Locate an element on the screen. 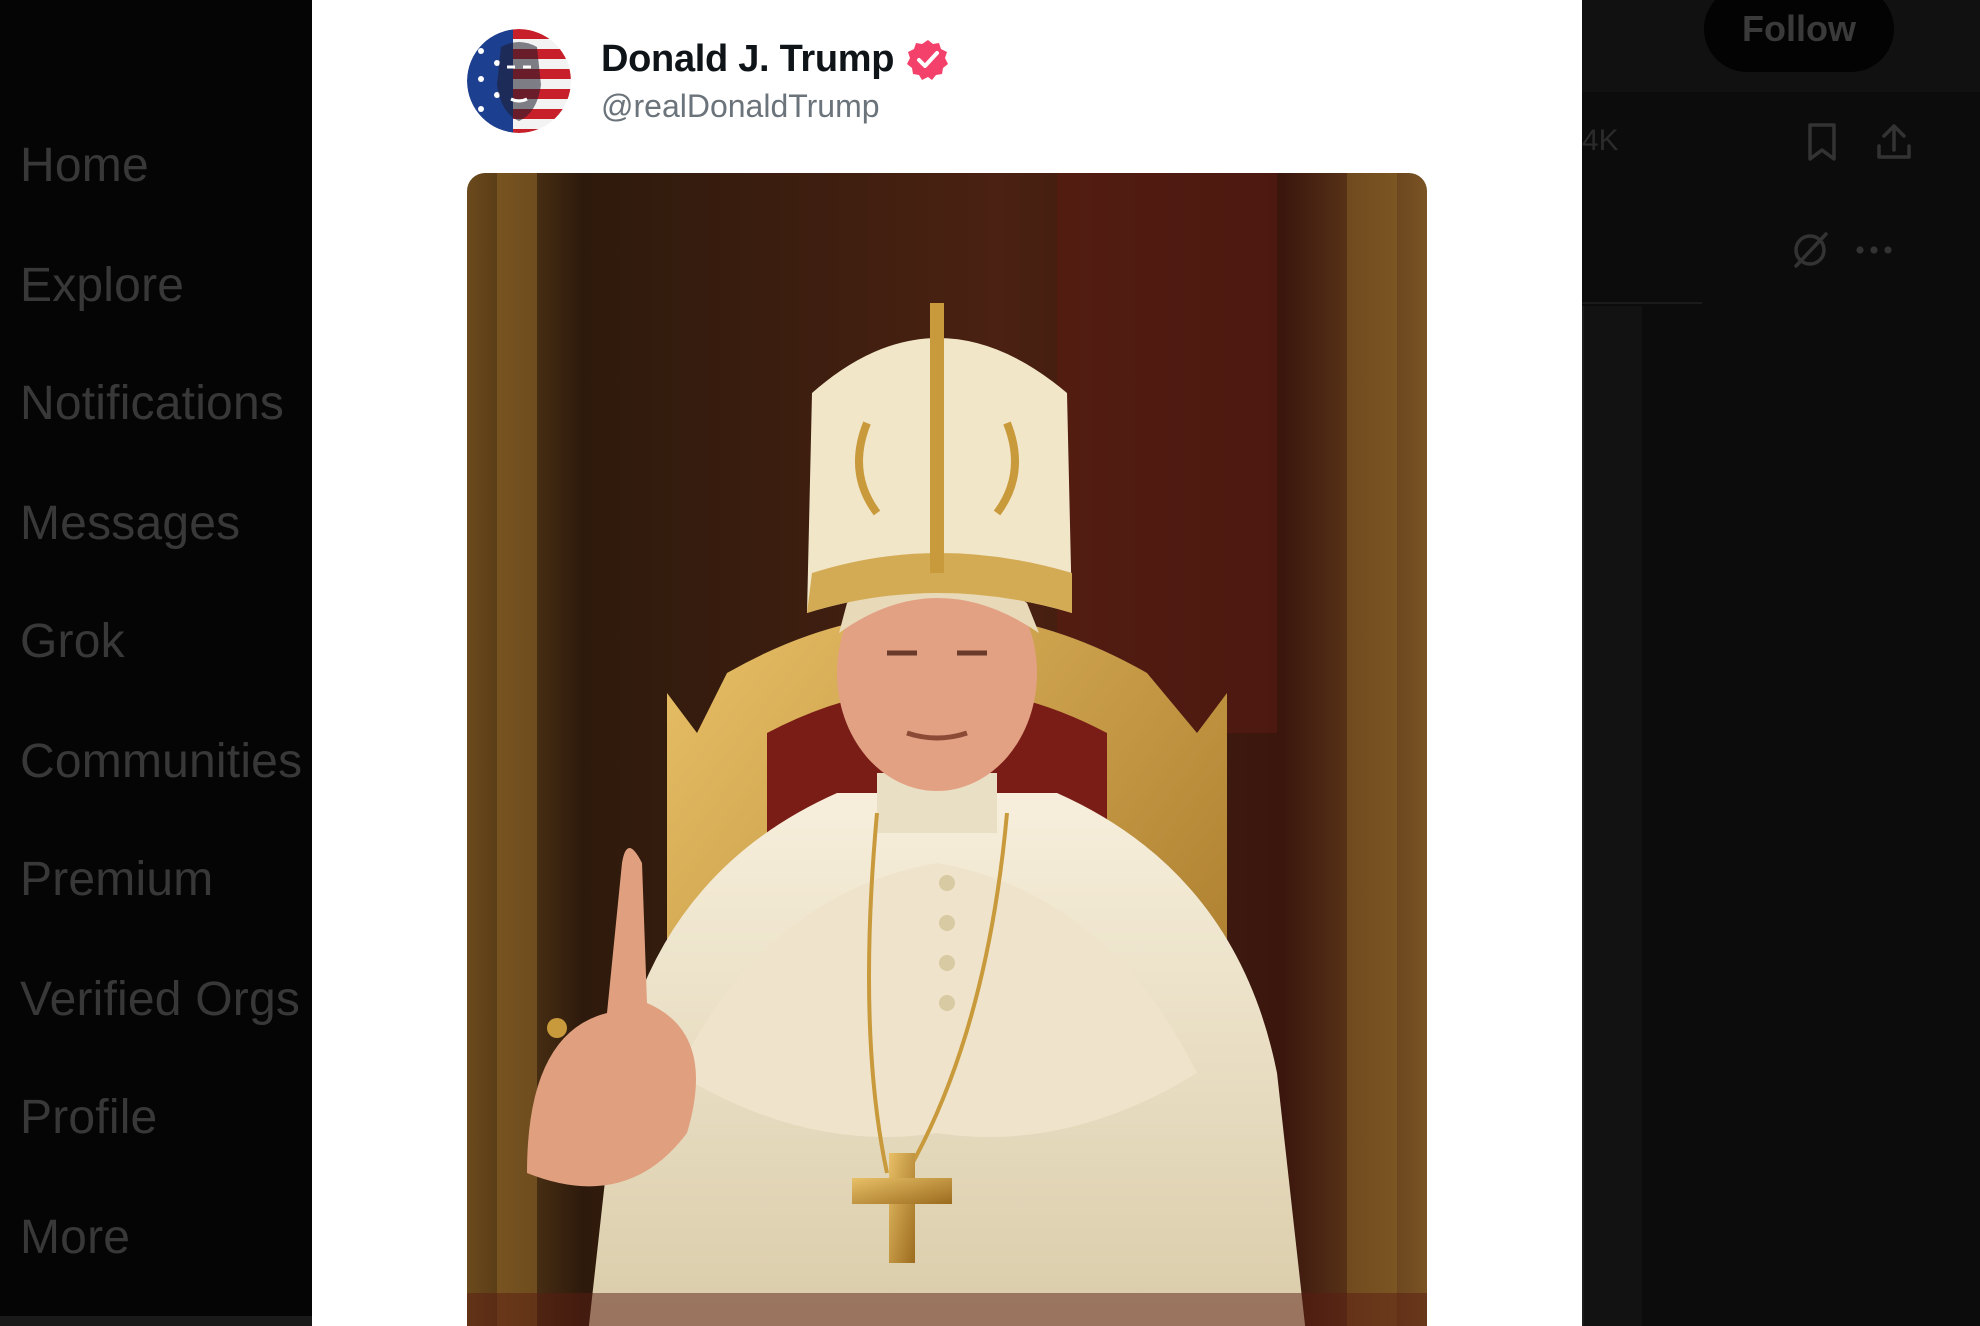  sidebar-item-explore: Explore is located at coordinates (102, 285).